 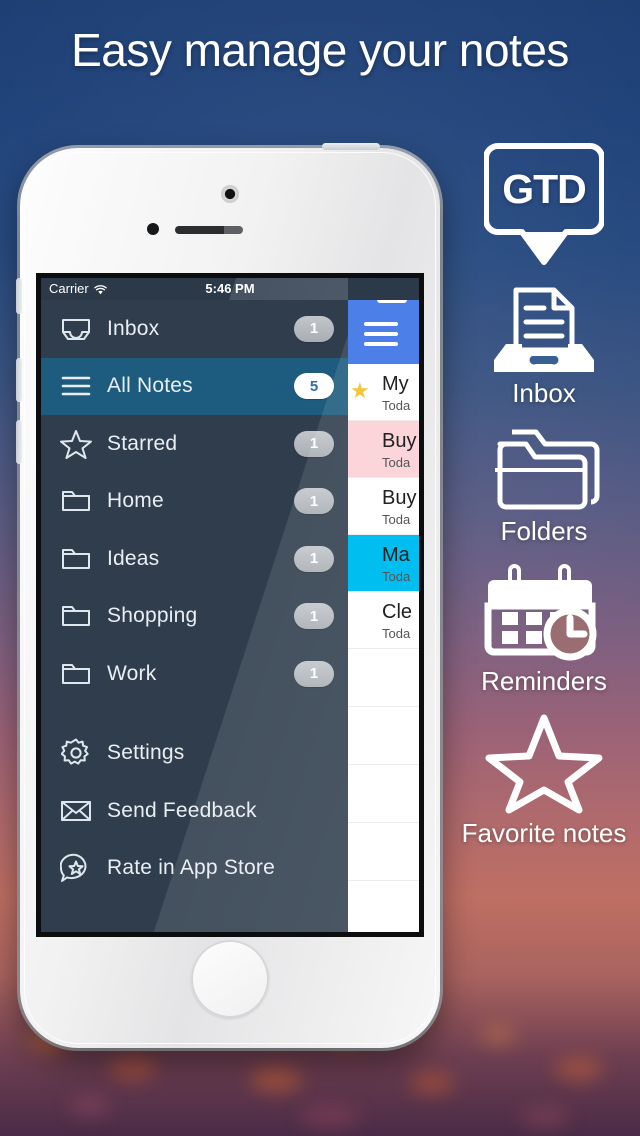 What do you see at coordinates (194, 559) in the screenshot?
I see `sidebar-item-ideas: Ideas 1` at bounding box center [194, 559].